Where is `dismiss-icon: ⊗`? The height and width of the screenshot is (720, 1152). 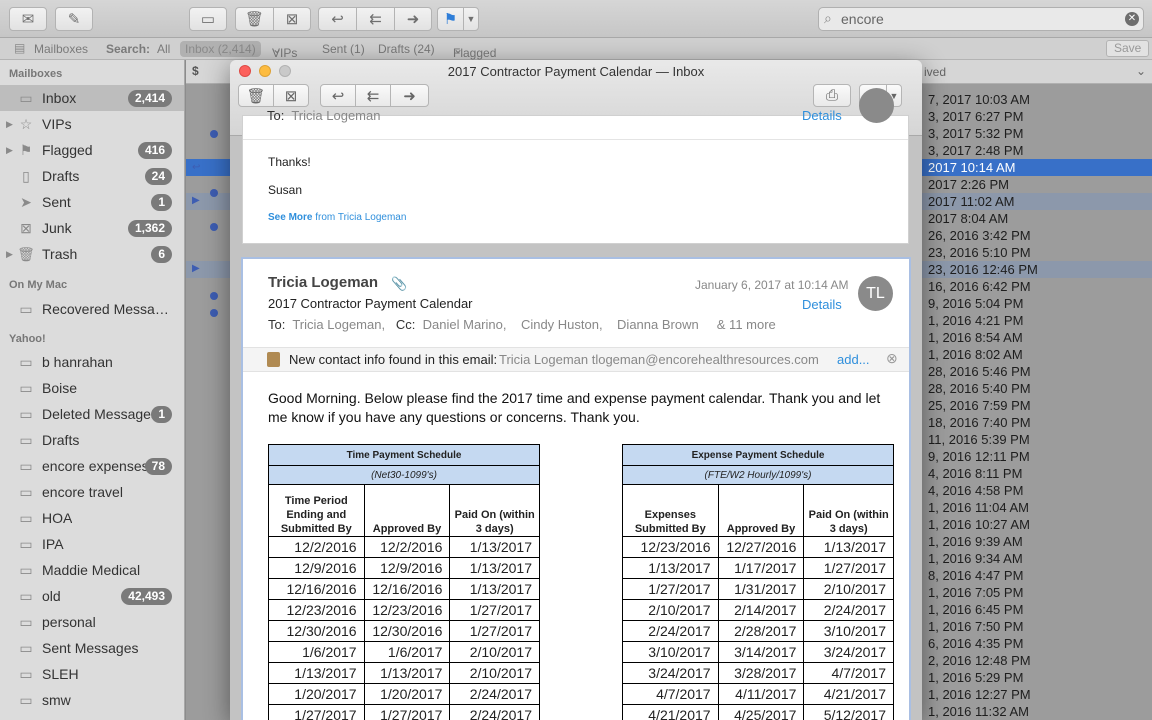
dismiss-icon: ⊗ is located at coordinates (892, 358).